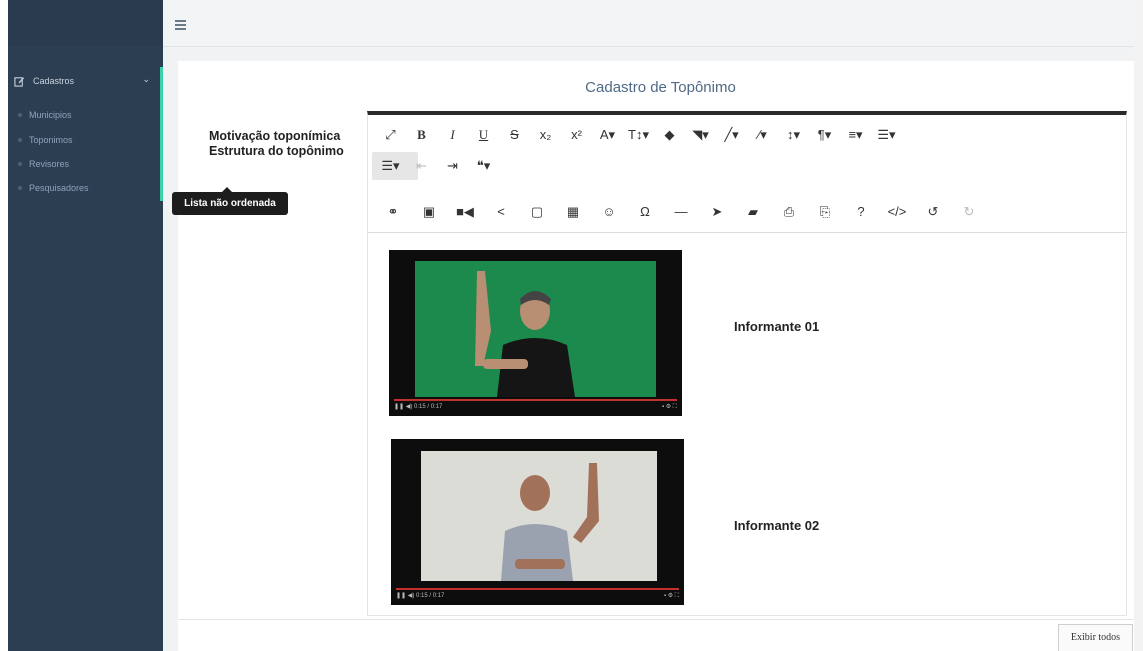 Image resolution: width=1143 pixels, height=651 pixels. Describe the element at coordinates (825, 212) in the screenshot. I see `pdf-icon: ⎘` at that location.